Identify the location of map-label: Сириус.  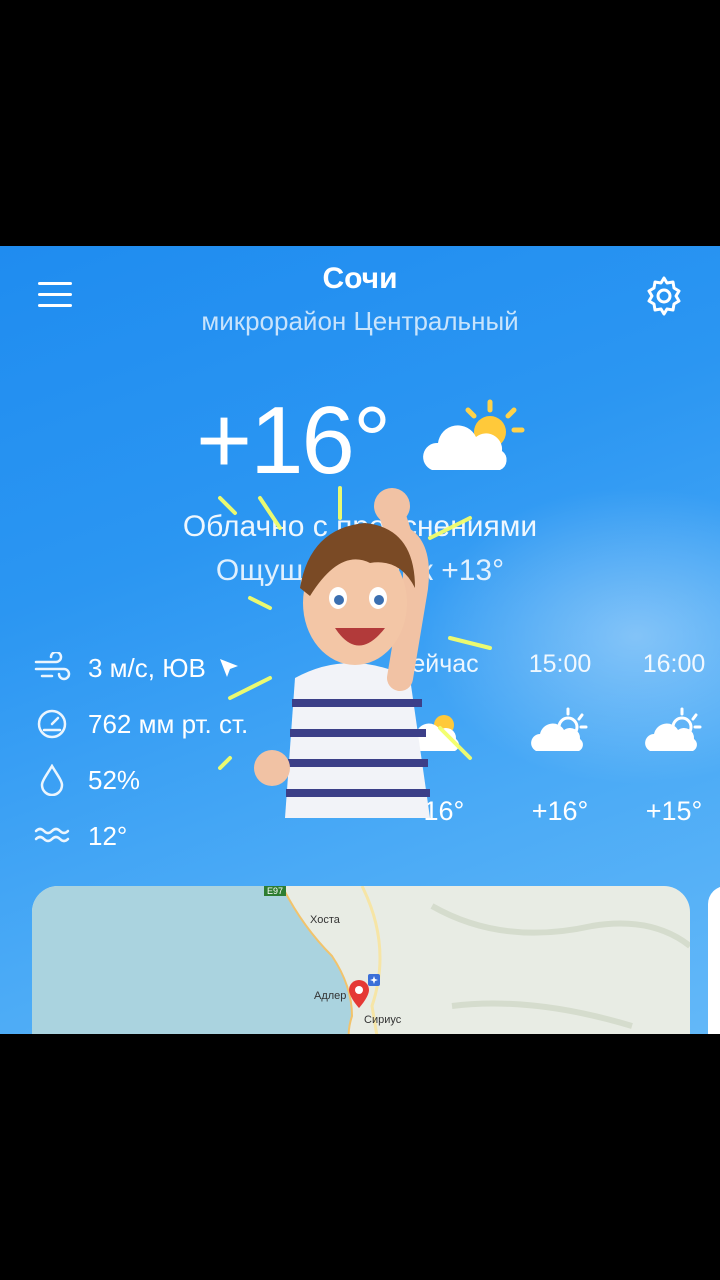
(383, 1020).